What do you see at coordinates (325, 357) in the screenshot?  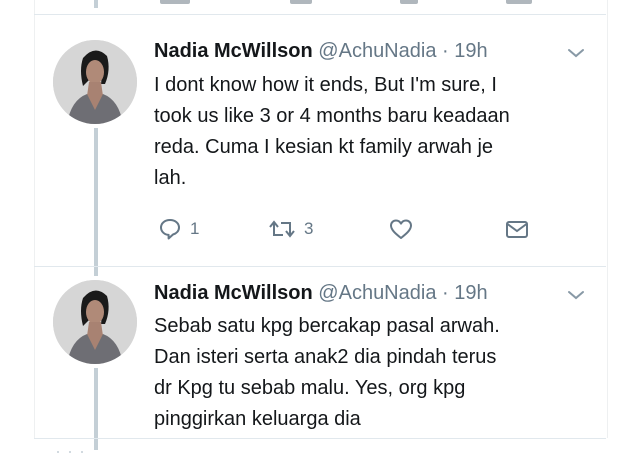 I see `tweet-text-line: Dan isteri serta anak2 dia pindah terus` at bounding box center [325, 357].